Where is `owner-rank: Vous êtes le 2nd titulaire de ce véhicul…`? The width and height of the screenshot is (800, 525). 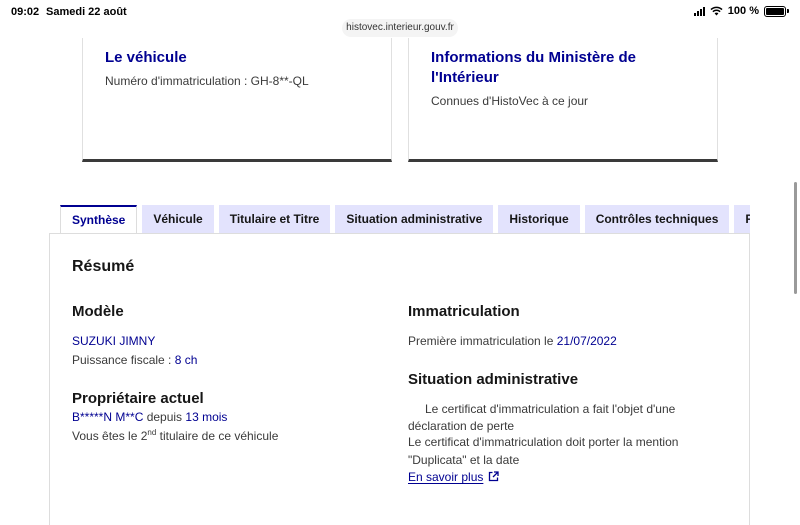 owner-rank: Vous êtes le 2nd titulaire de ce véhicul… is located at coordinates (175, 435).